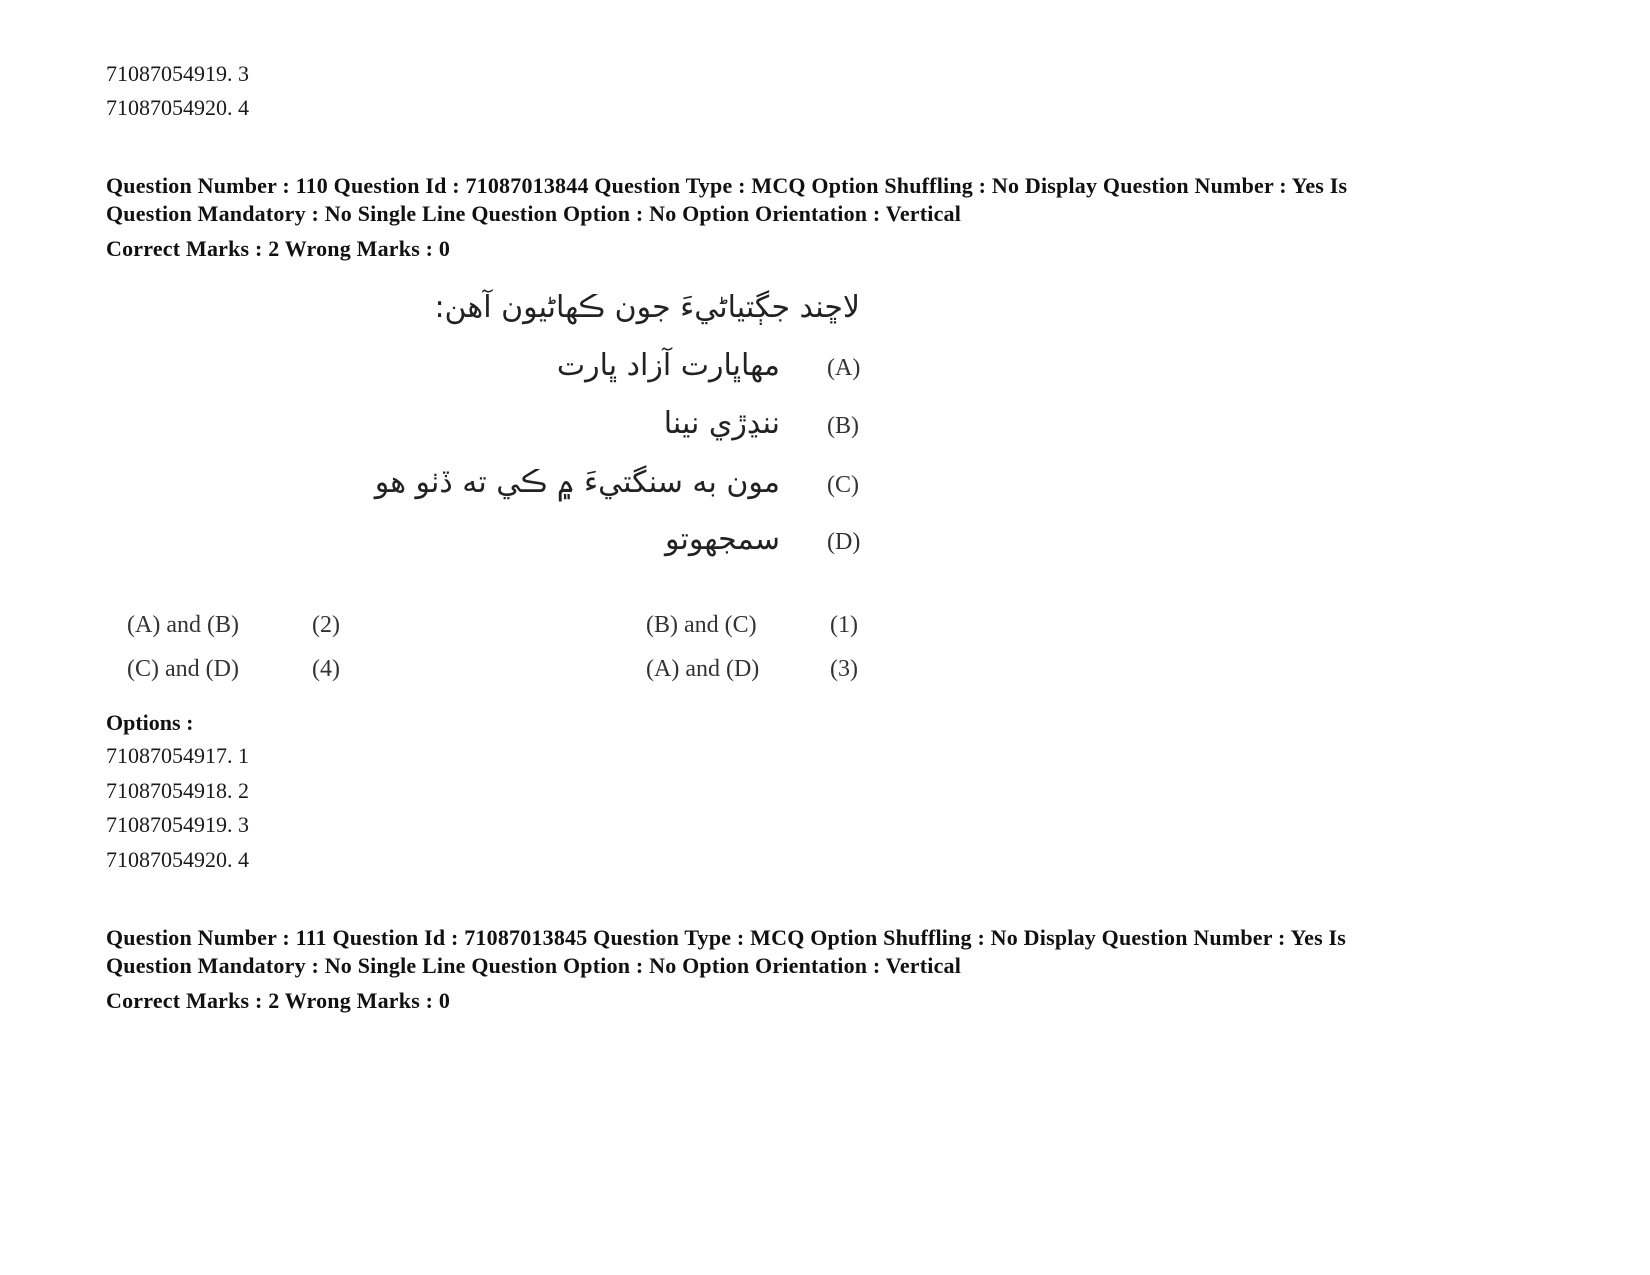  I want to click on q110-marks: Correct Marks : 2 Wrong Marks : 0, so click(278, 248).